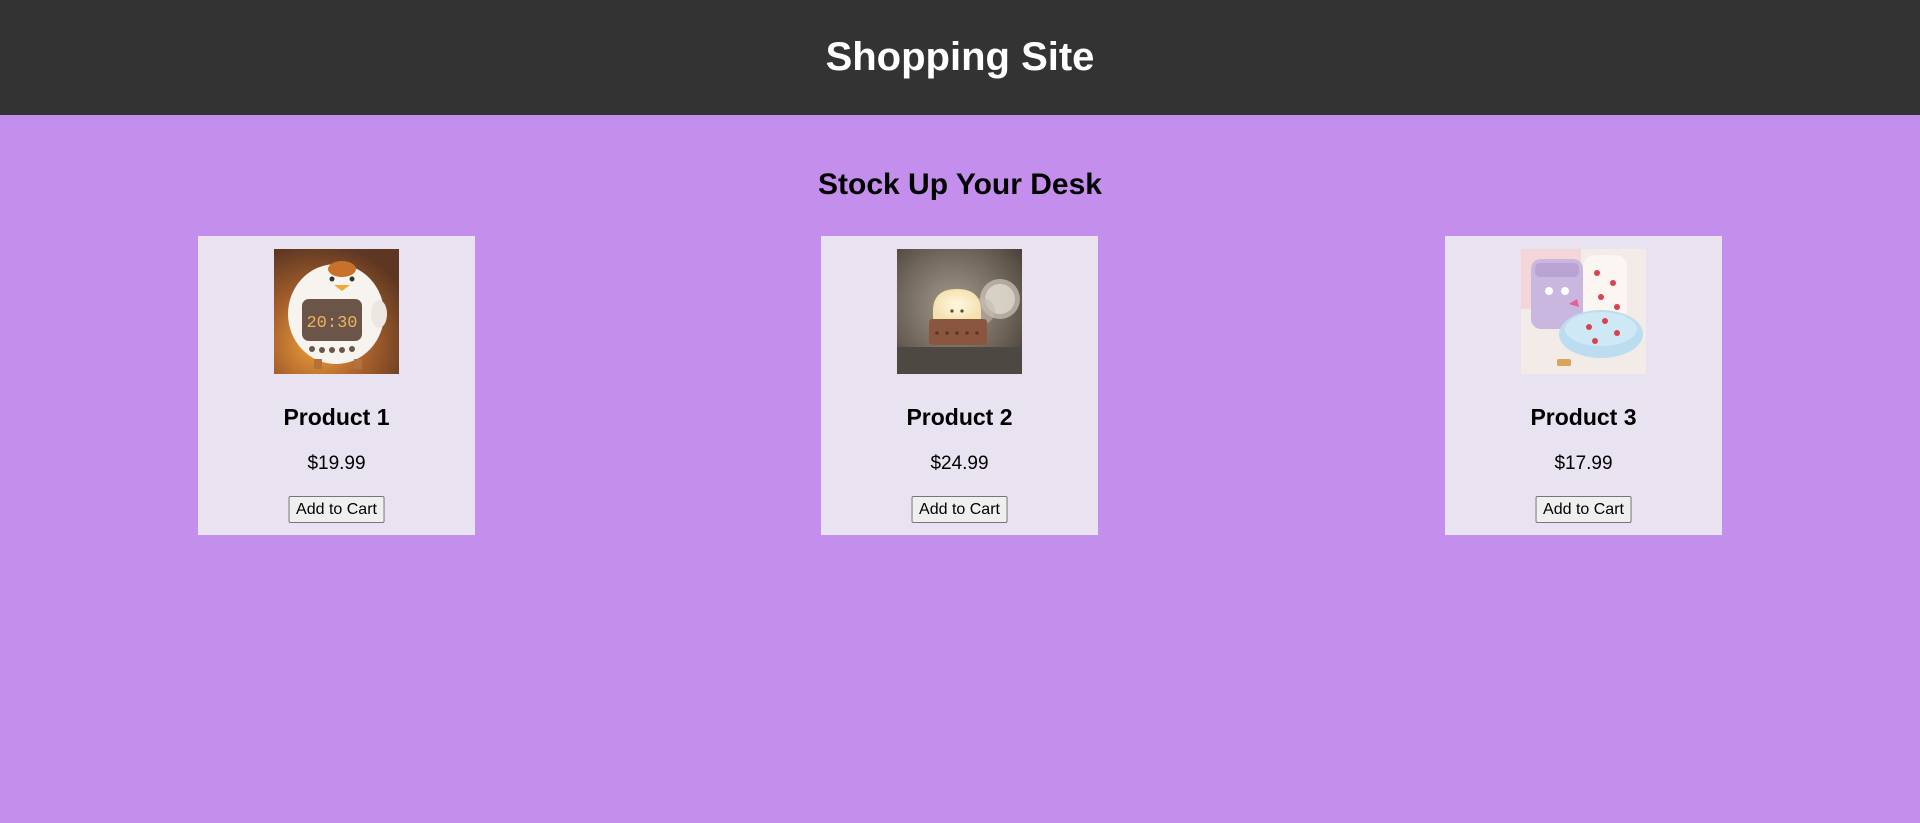 The width and height of the screenshot is (1920, 823). What do you see at coordinates (959, 463) in the screenshot?
I see `product-price: $24.99` at bounding box center [959, 463].